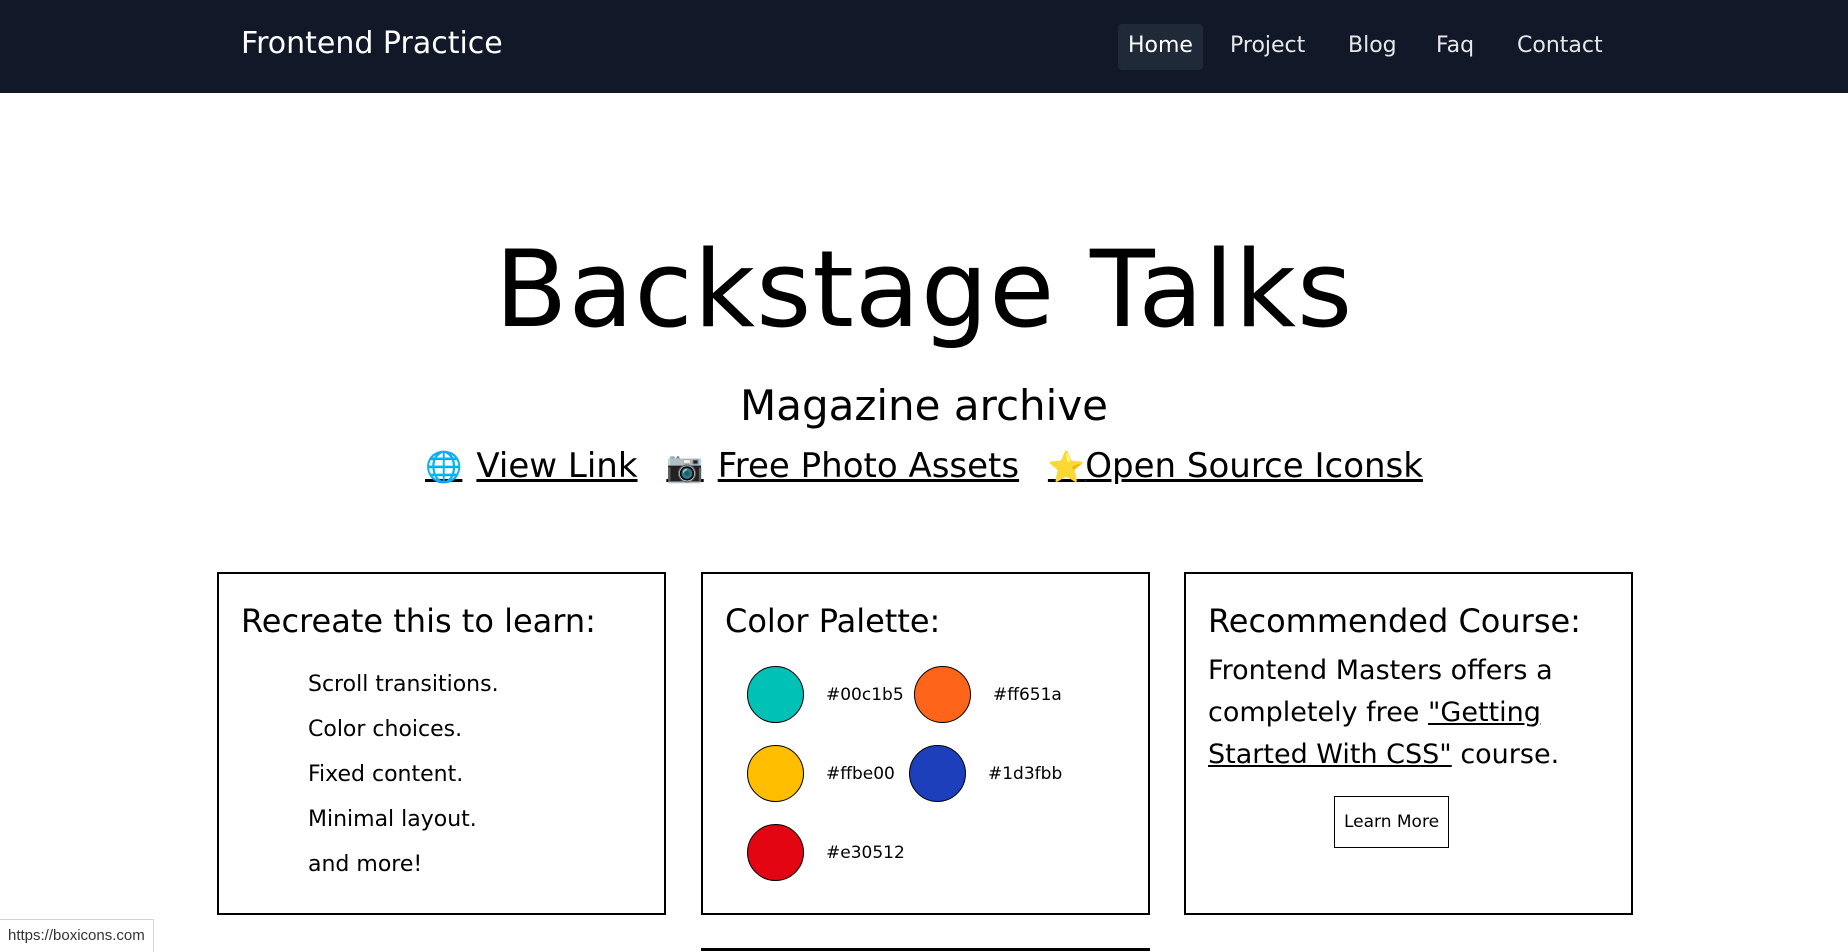 The height and width of the screenshot is (952, 1848). What do you see at coordinates (403, 684) in the screenshot?
I see `list-item: Scroll transitions.` at bounding box center [403, 684].